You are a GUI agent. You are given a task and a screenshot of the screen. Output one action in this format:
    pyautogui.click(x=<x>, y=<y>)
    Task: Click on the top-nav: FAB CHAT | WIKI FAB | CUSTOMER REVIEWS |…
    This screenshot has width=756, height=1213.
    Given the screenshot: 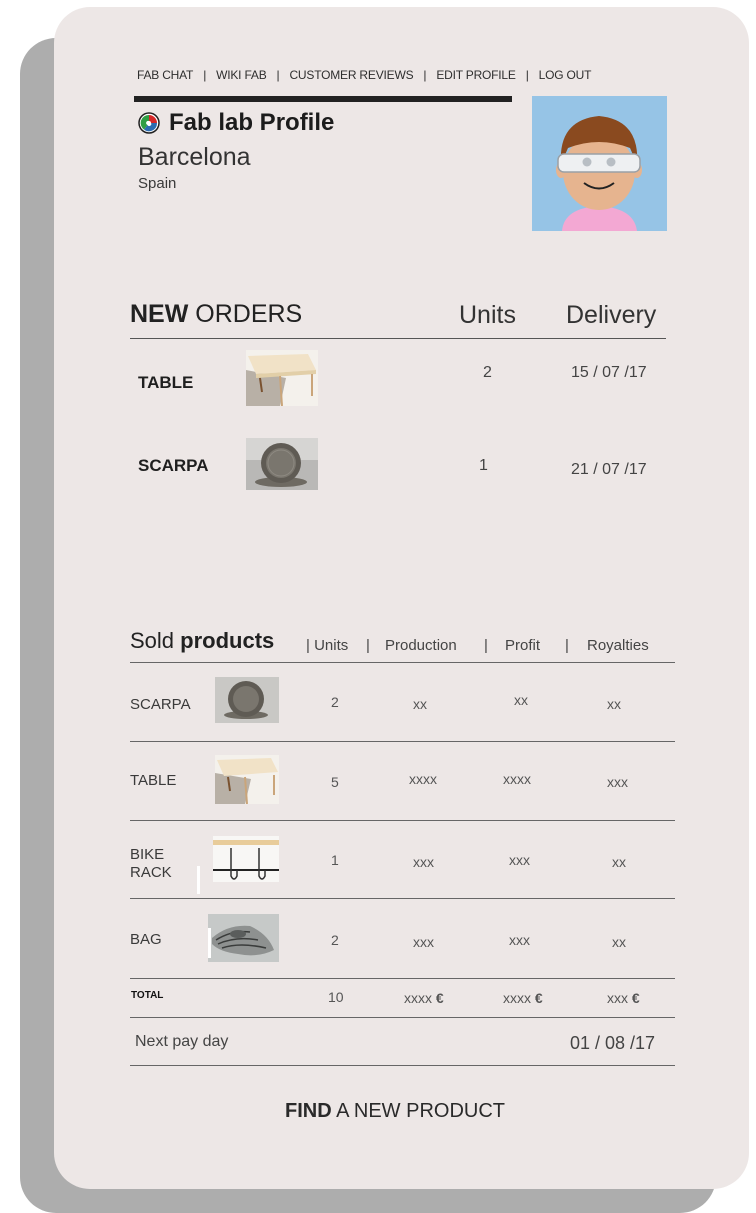 What is the action you would take?
    pyautogui.click(x=407, y=75)
    